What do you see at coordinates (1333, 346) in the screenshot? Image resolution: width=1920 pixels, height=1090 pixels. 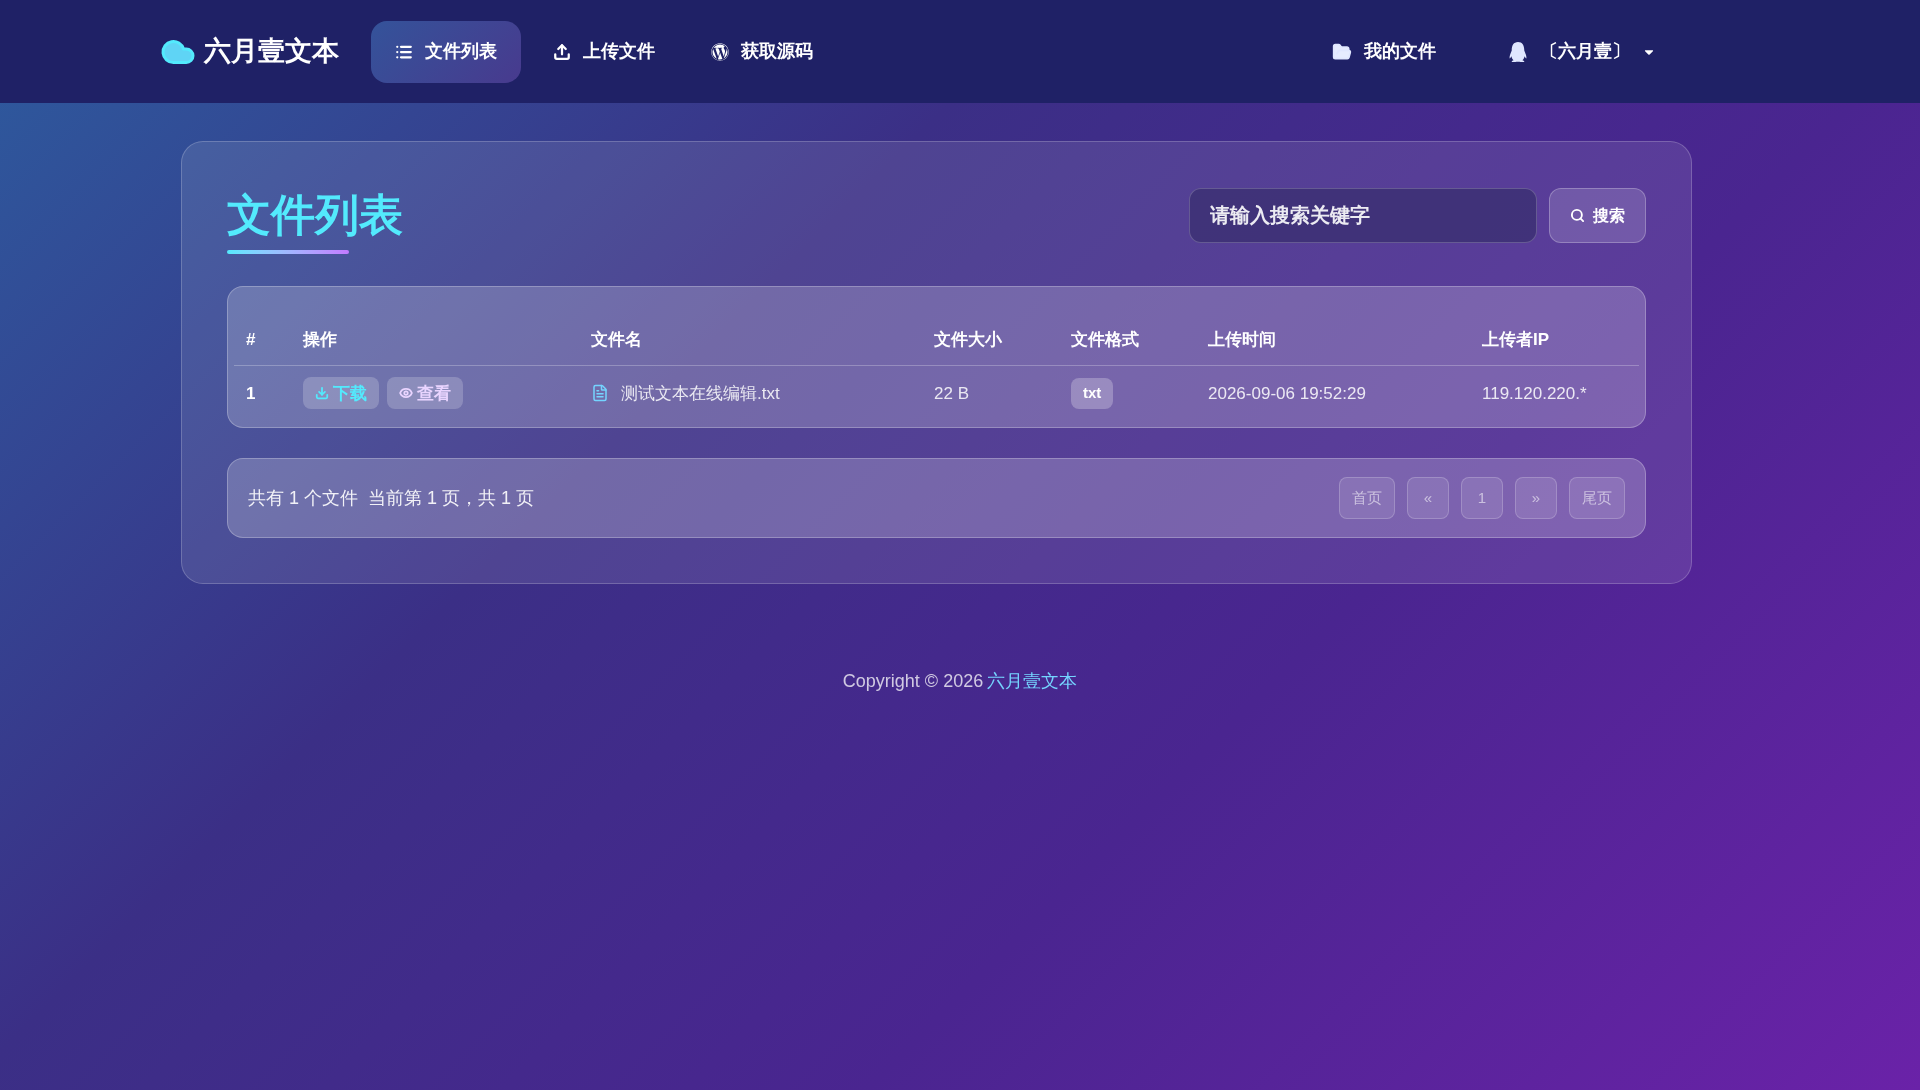 I see `column-header: 上传时间` at bounding box center [1333, 346].